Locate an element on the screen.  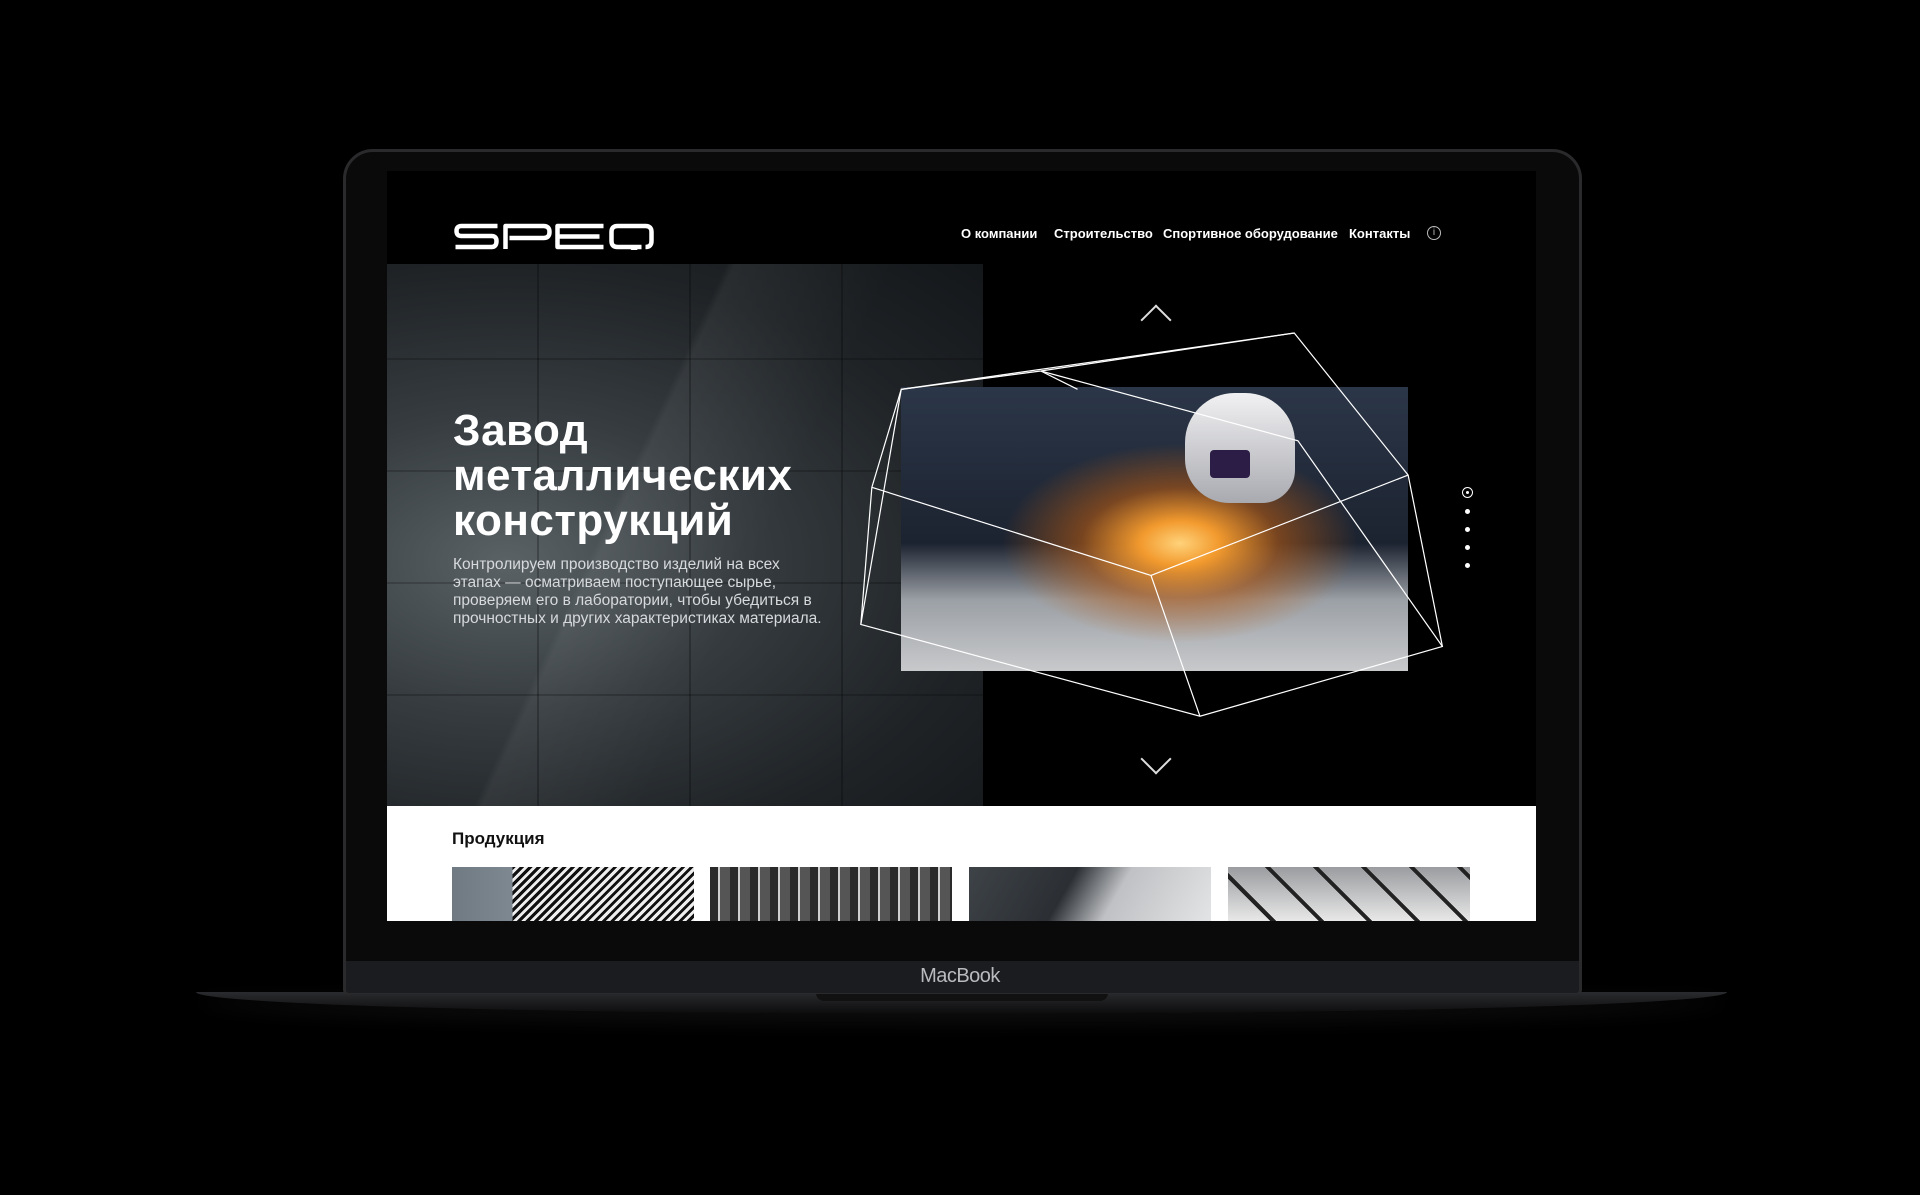
slider-dot-active is located at coordinates (1467, 492).